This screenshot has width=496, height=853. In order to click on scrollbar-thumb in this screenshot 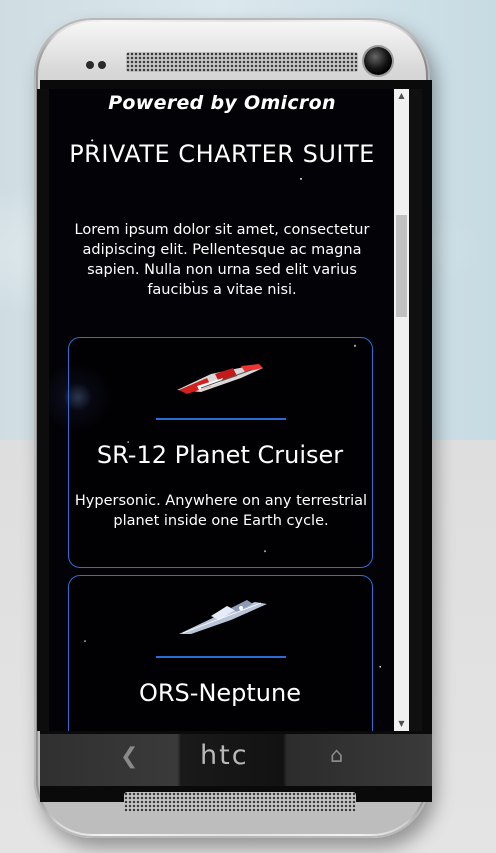, I will do `click(401, 266)`.